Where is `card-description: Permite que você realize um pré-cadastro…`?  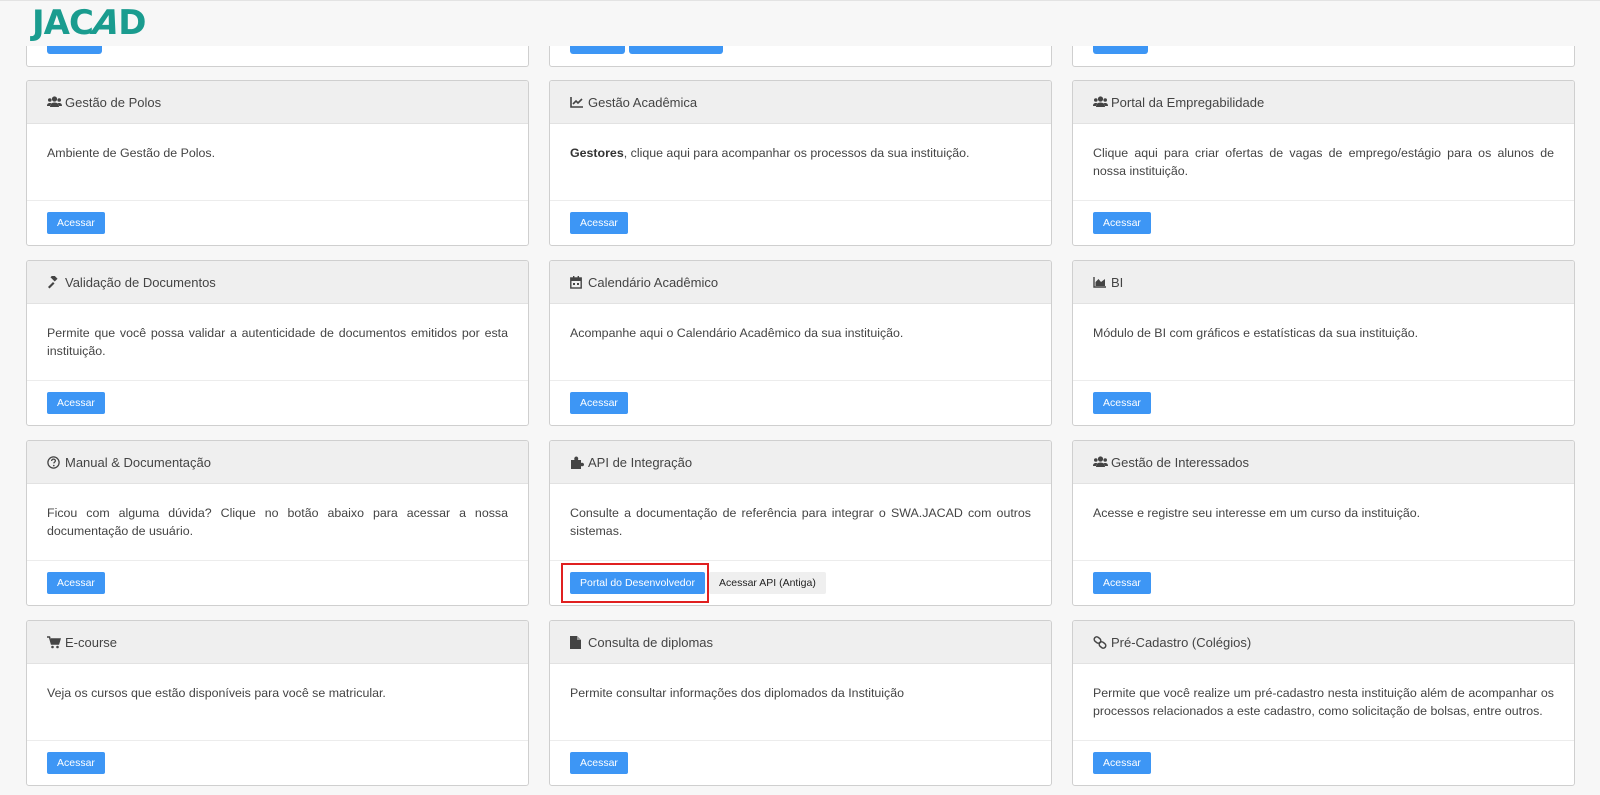 card-description: Permite que você realize um pré-cadastro… is located at coordinates (1323, 702).